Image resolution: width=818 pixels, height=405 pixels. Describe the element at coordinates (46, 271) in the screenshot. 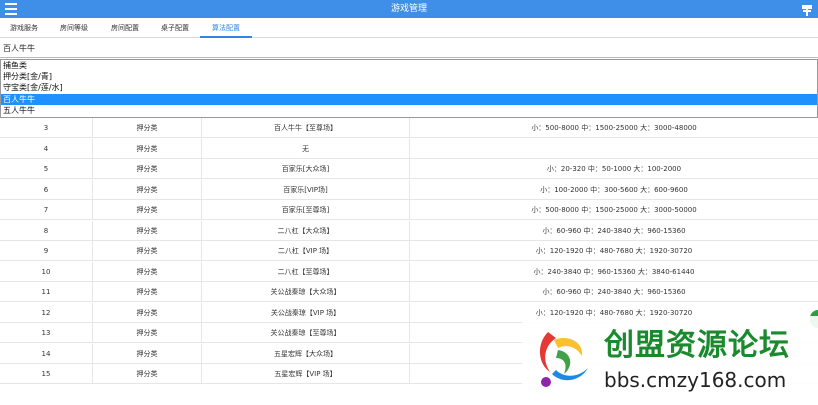

I see `cell-id: 10` at that location.